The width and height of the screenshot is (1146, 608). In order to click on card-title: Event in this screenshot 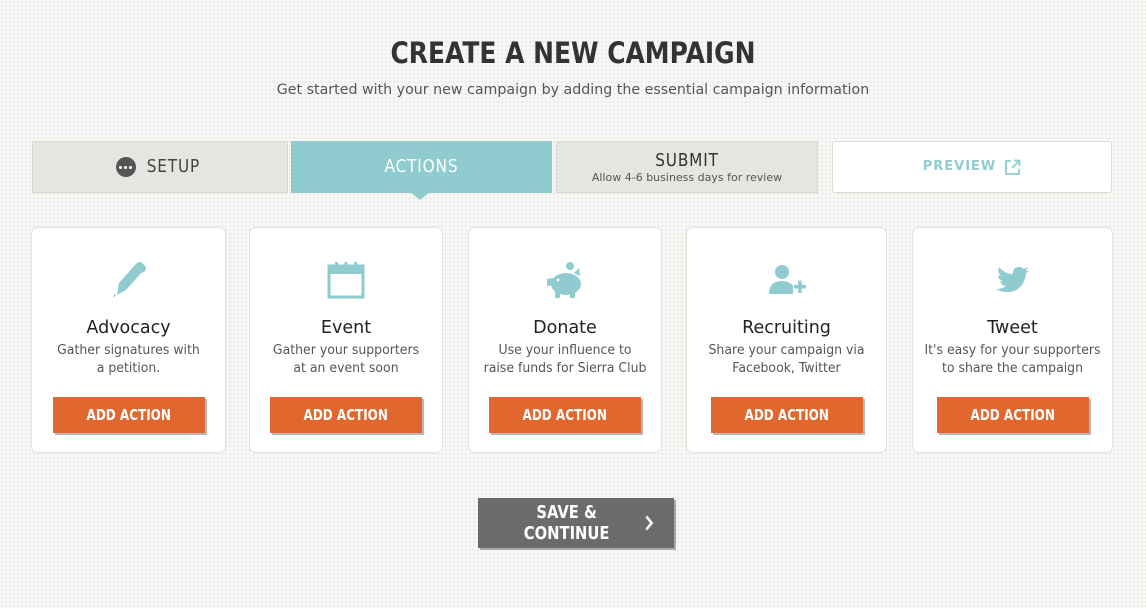, I will do `click(346, 328)`.